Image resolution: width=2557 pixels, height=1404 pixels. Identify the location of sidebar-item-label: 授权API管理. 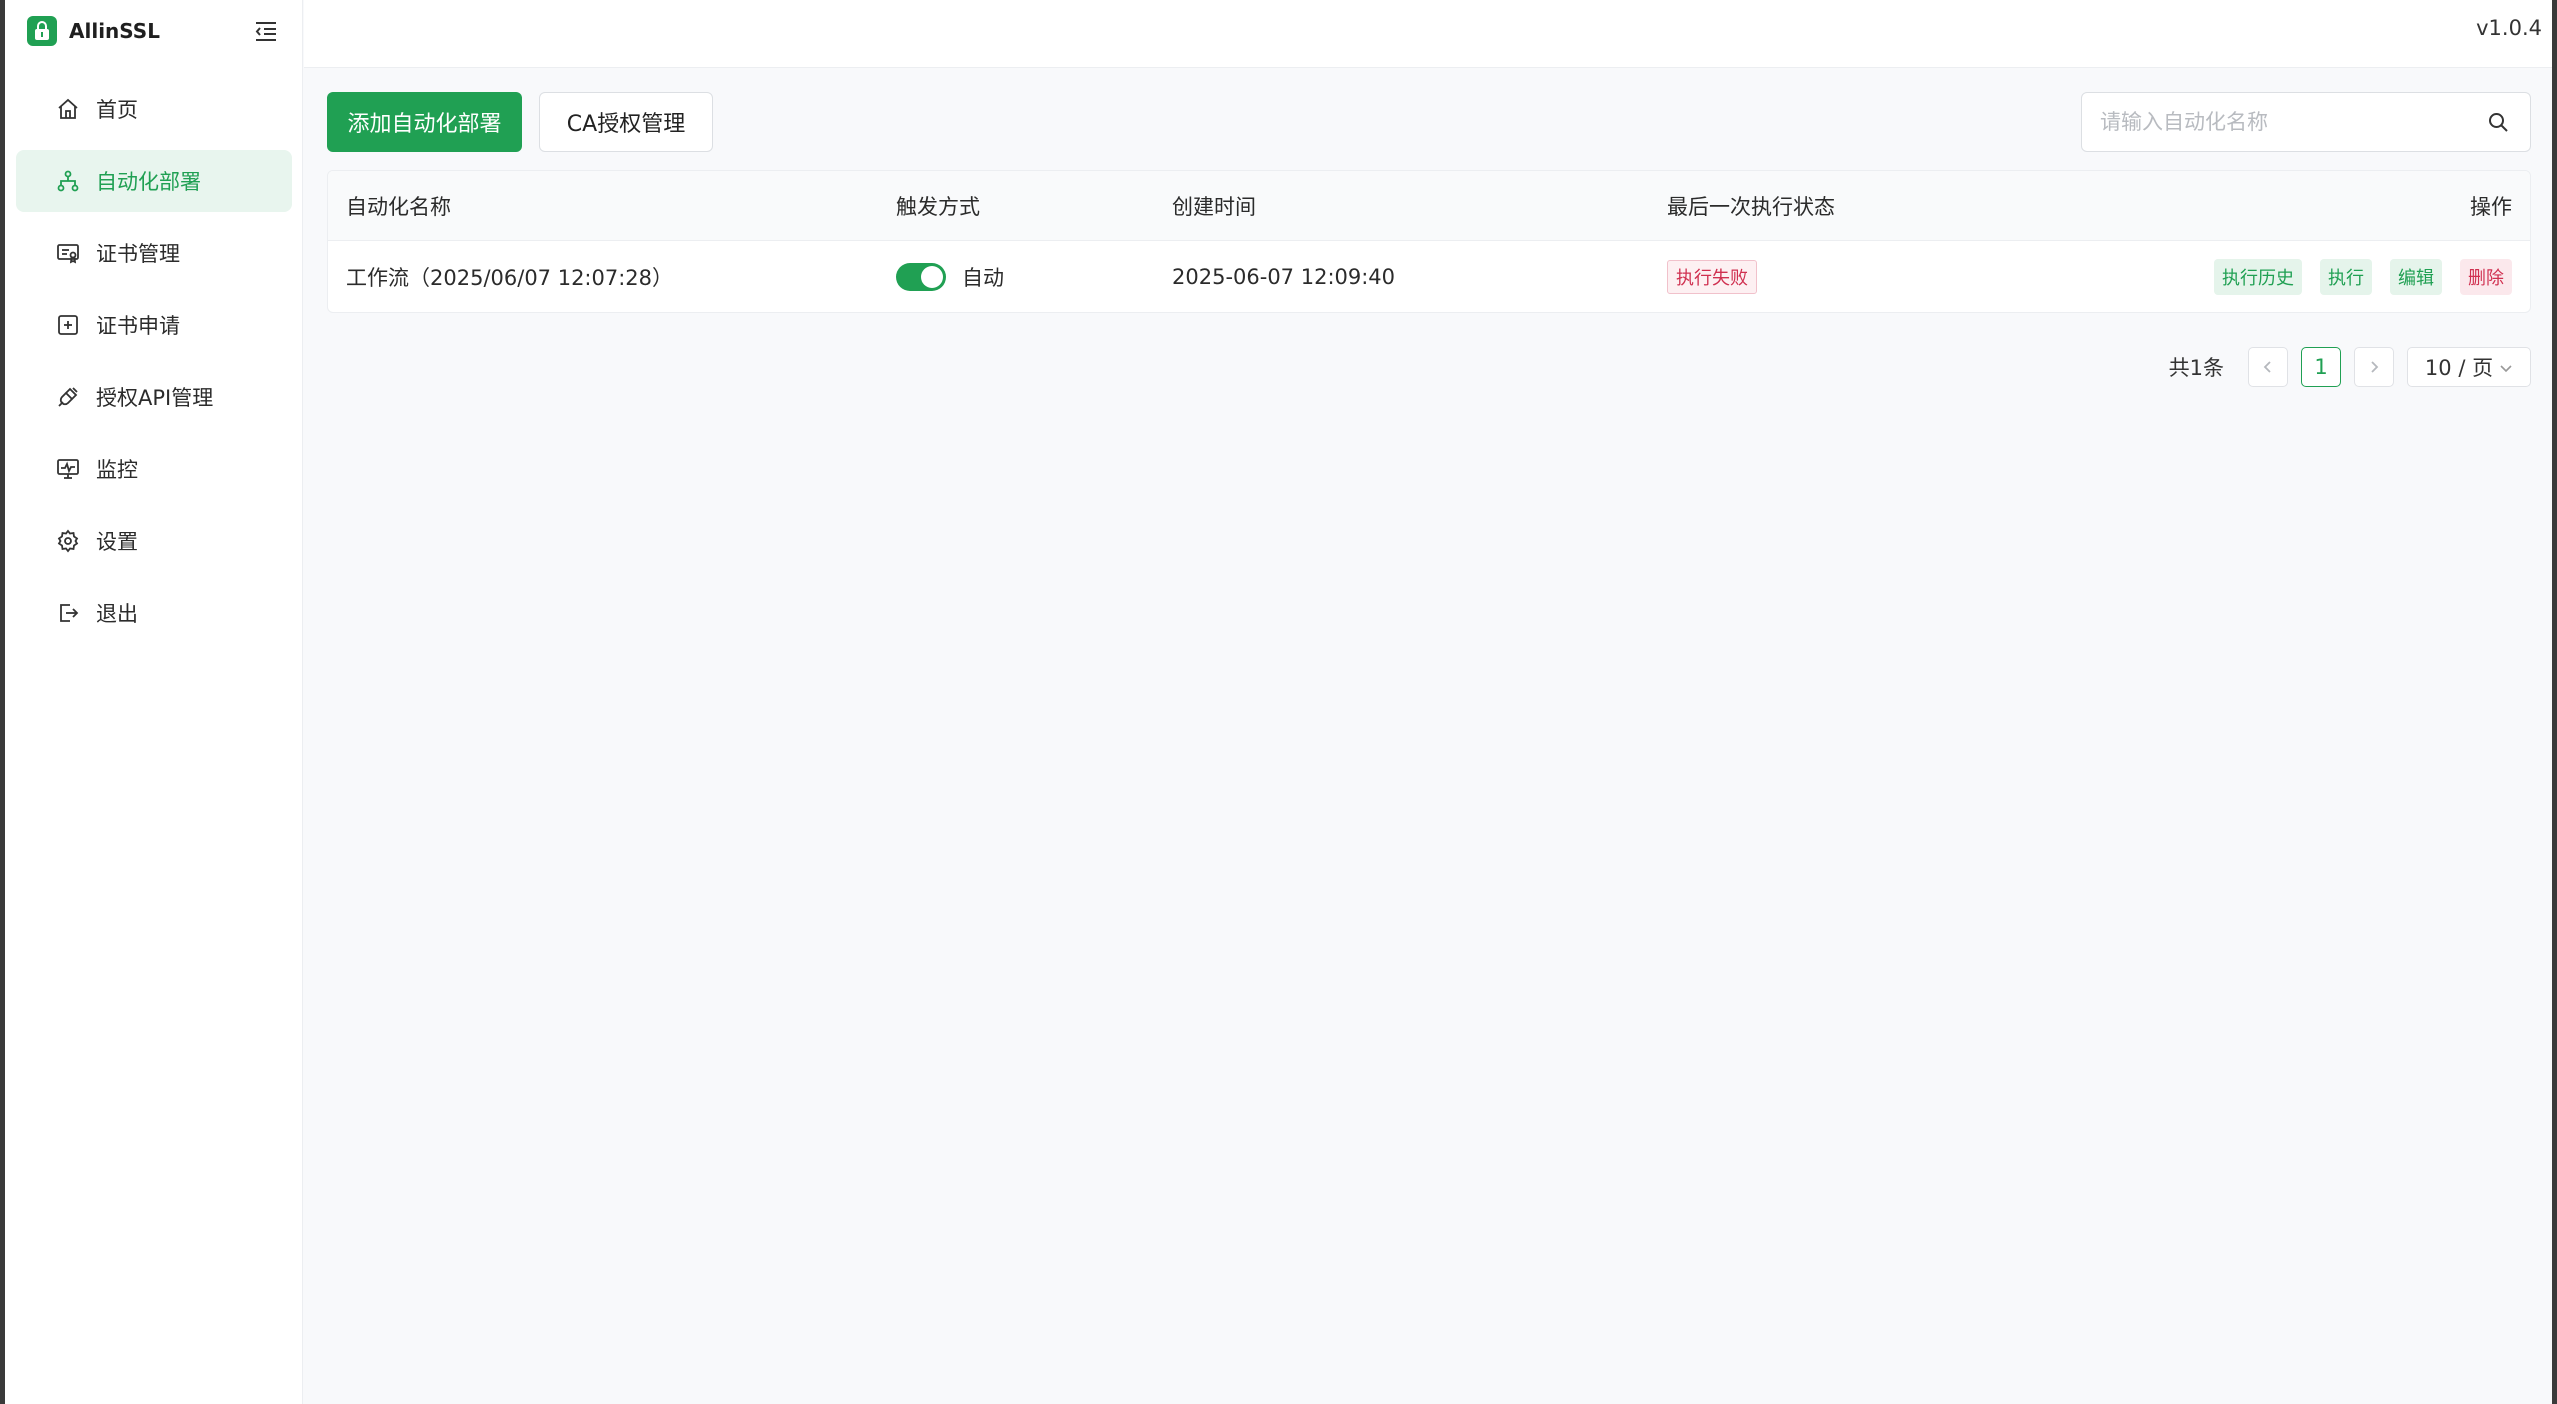
(155, 398).